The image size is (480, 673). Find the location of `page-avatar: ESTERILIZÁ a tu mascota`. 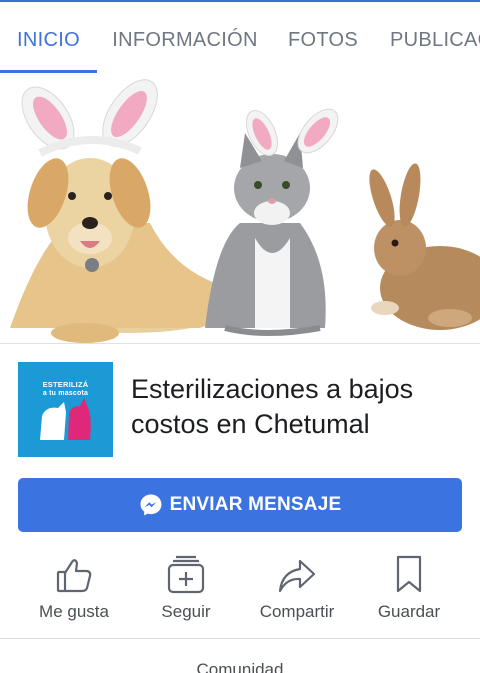

page-avatar: ESTERILIZÁ a tu mascota is located at coordinates (65, 409).